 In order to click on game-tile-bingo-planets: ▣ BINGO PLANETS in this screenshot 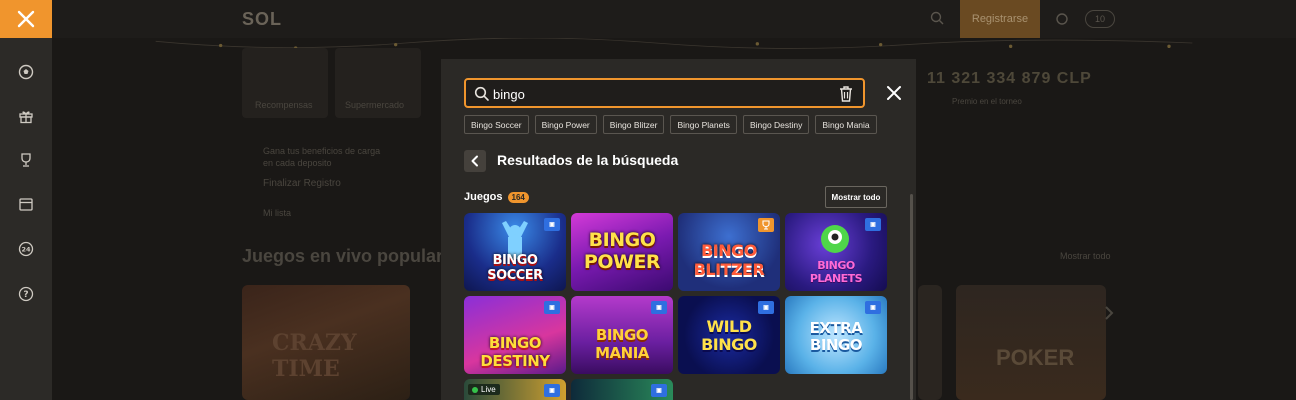, I will do `click(836, 252)`.